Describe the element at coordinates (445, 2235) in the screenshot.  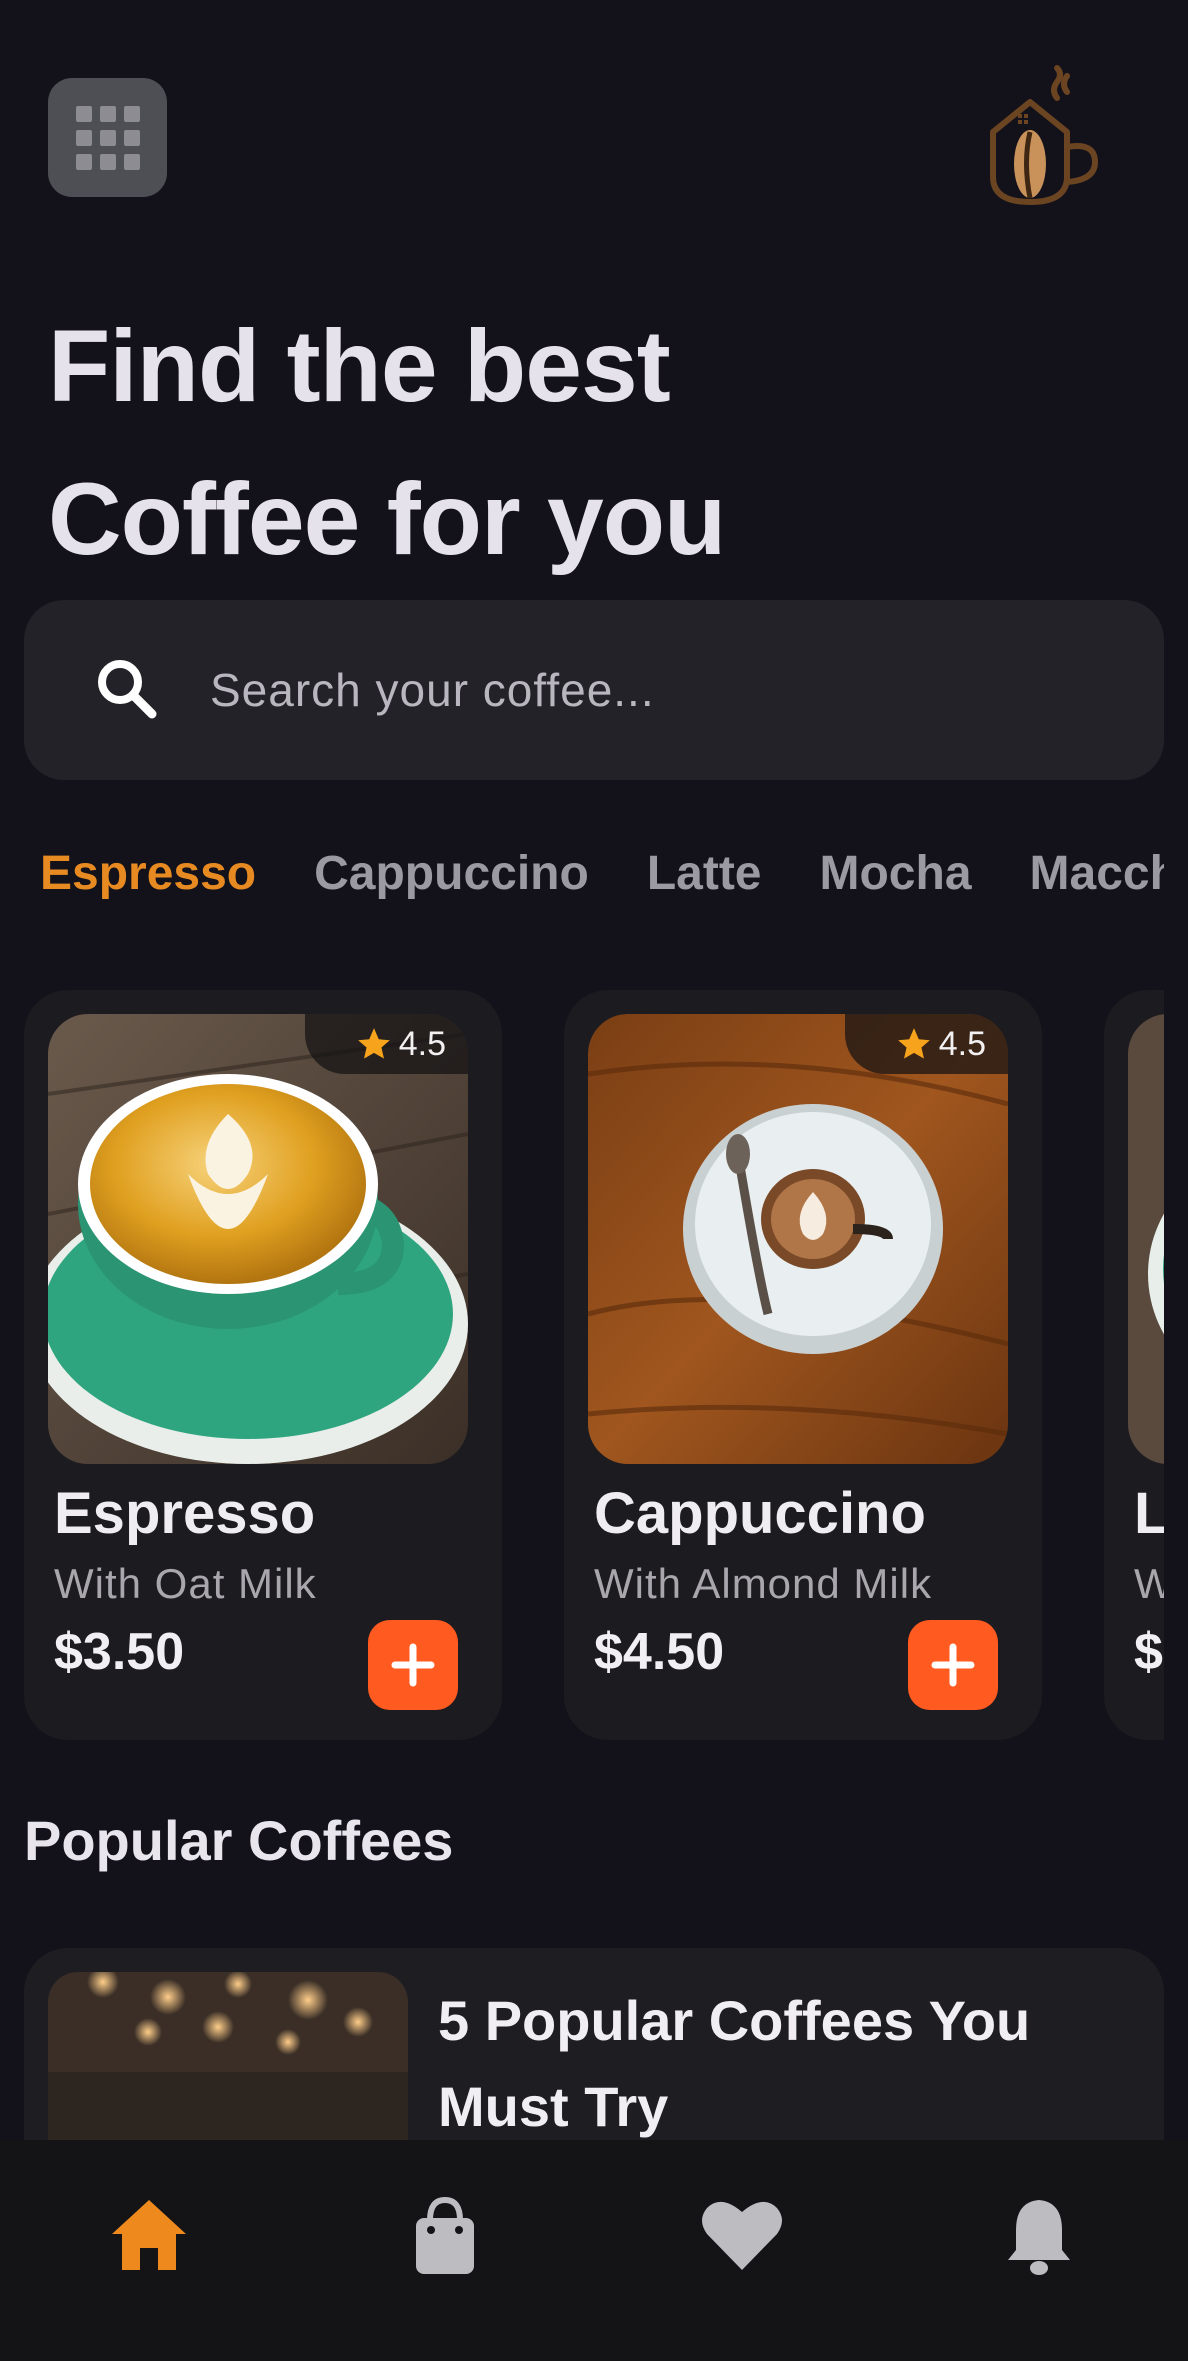
I see `shopping-bag-icon` at that location.